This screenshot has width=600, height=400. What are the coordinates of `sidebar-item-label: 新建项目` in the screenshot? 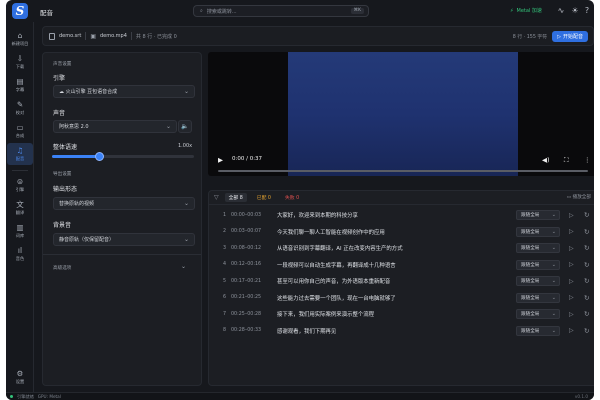 It's located at (20, 43).